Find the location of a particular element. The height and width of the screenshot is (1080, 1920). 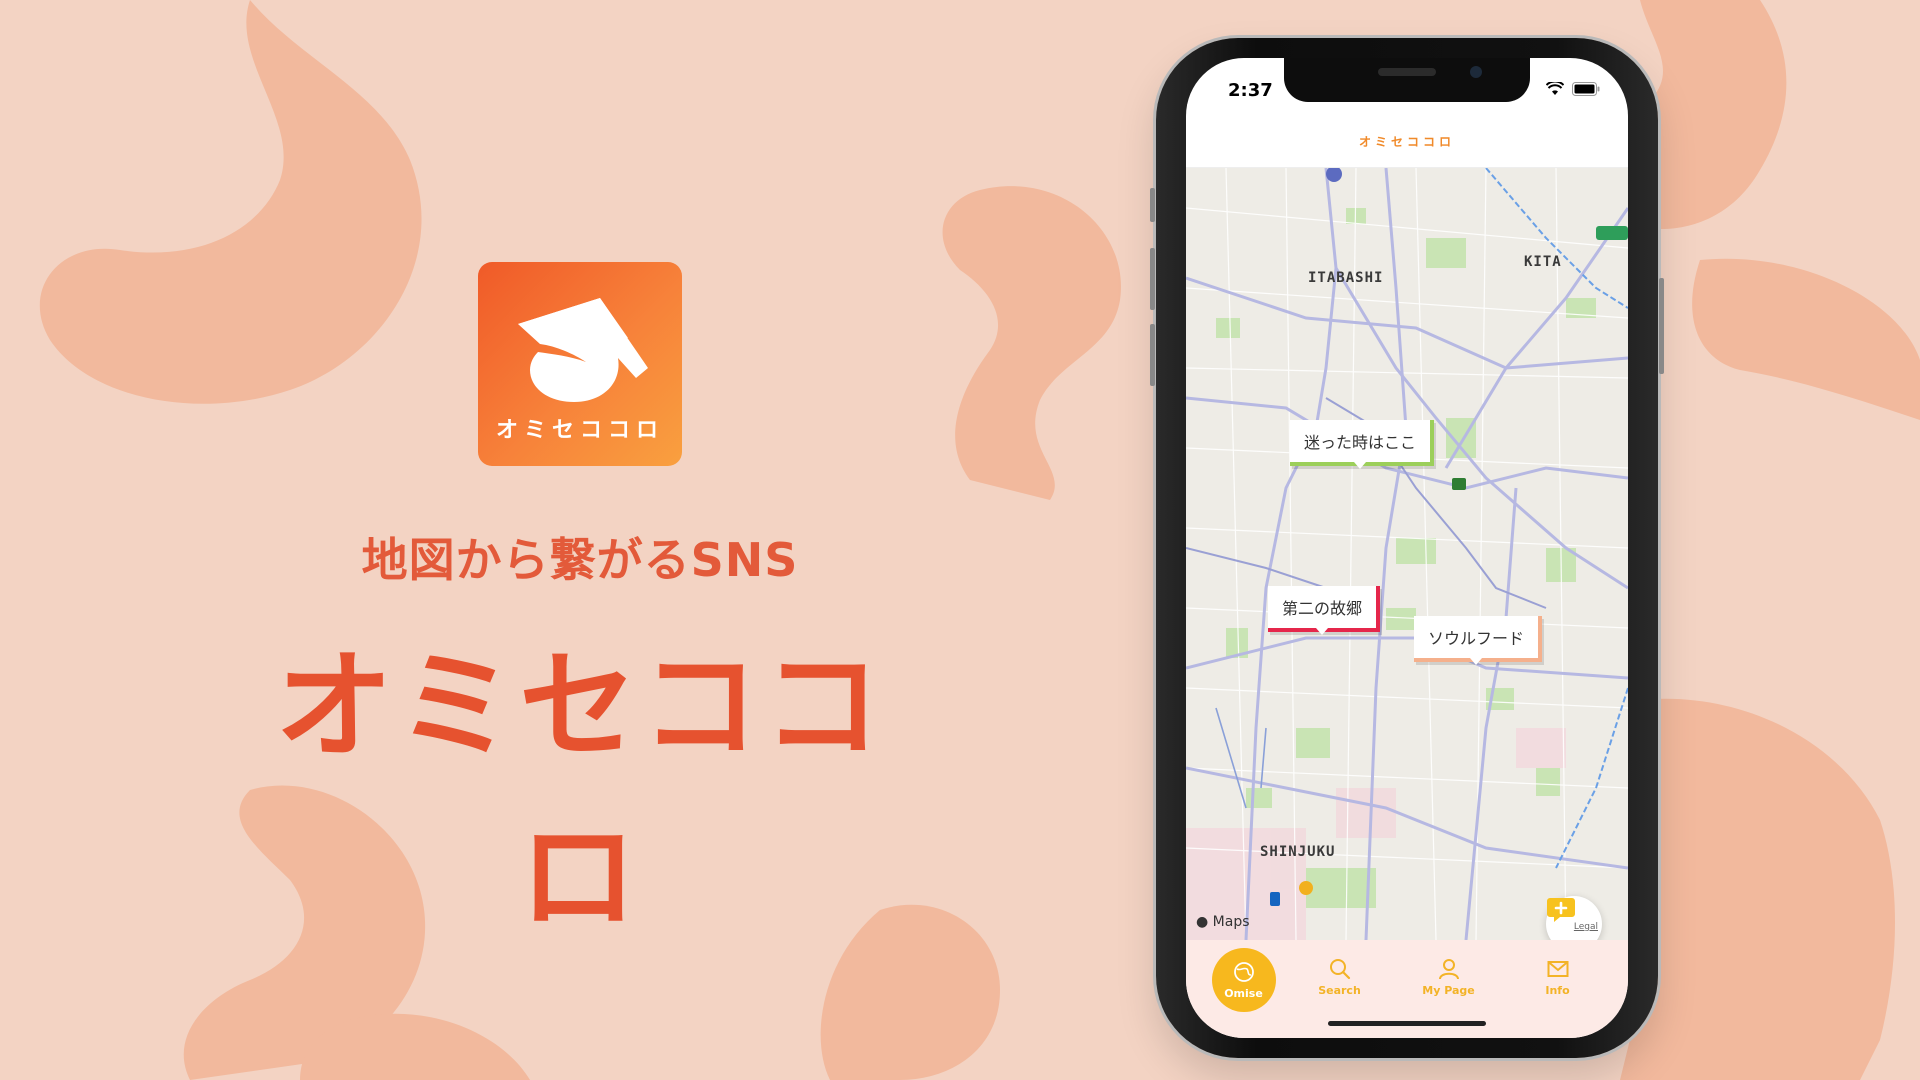

legal-link: Legal is located at coordinates (1586, 927).